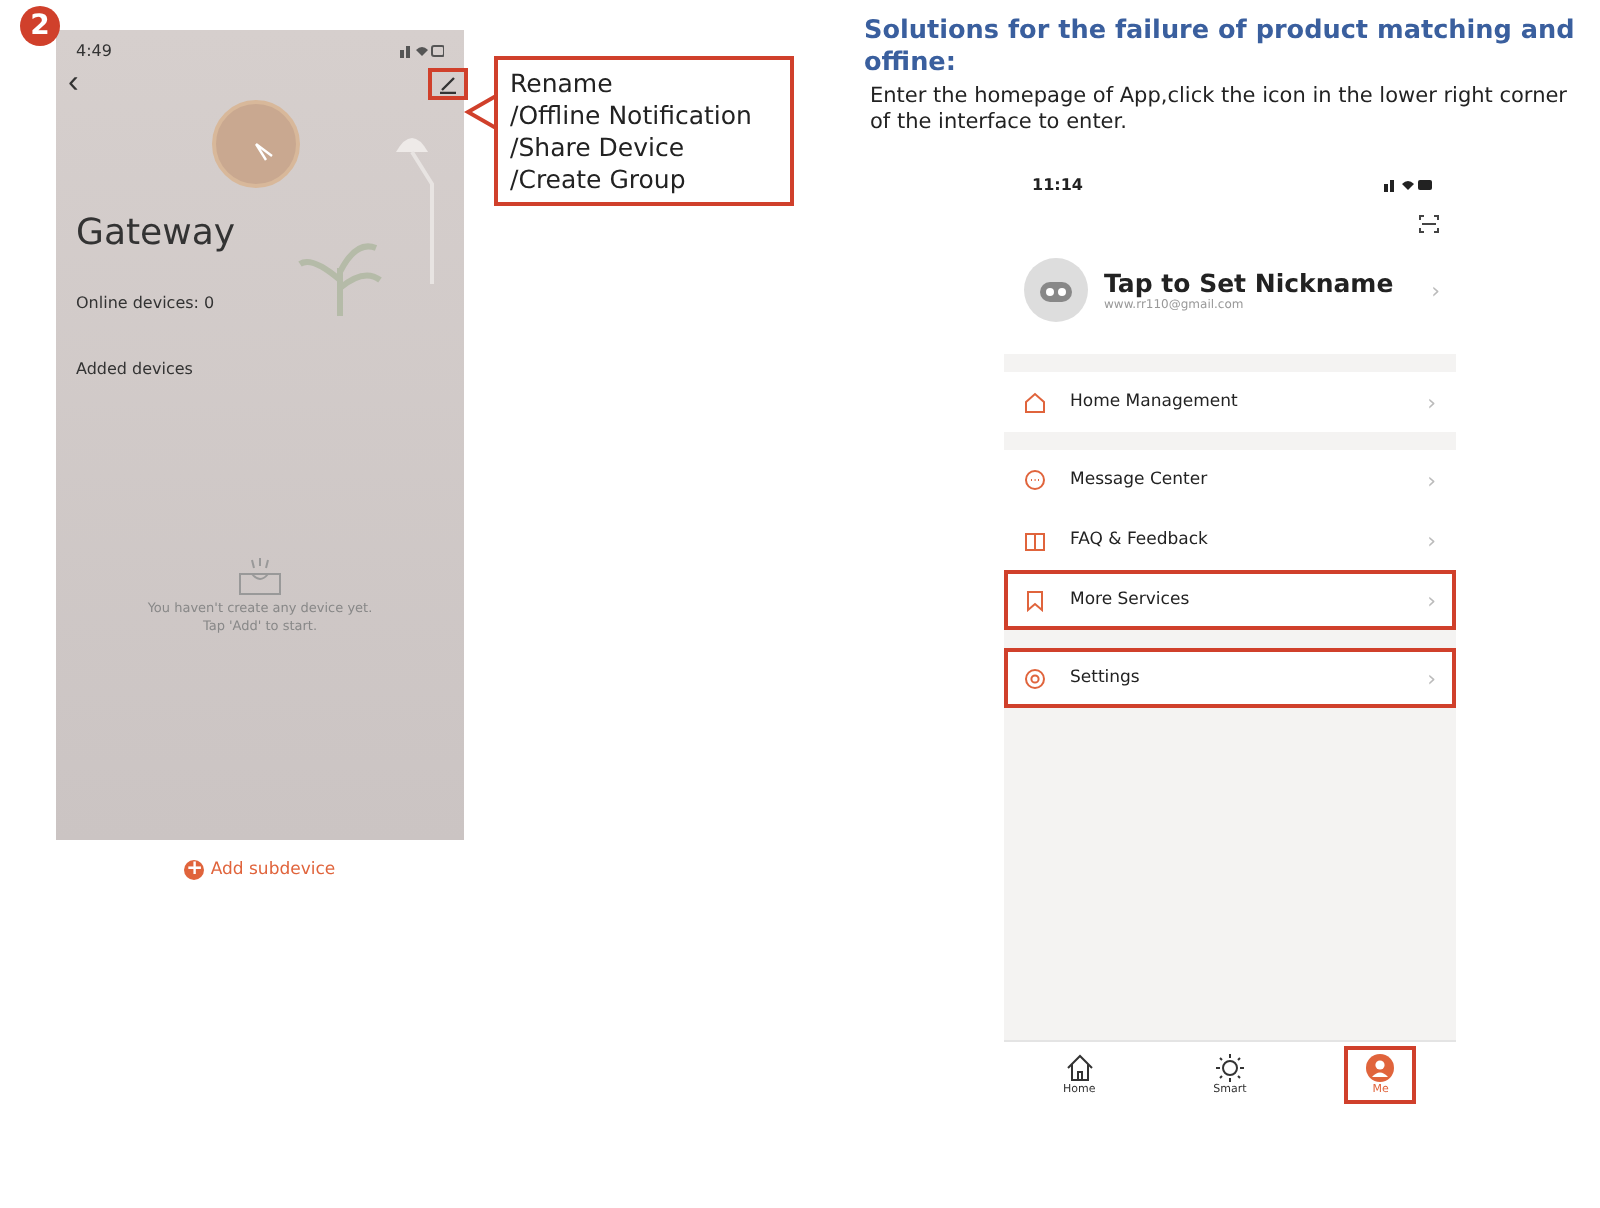 This screenshot has height=1208, width=1600. I want to click on gear-icon, so click(1035, 678).